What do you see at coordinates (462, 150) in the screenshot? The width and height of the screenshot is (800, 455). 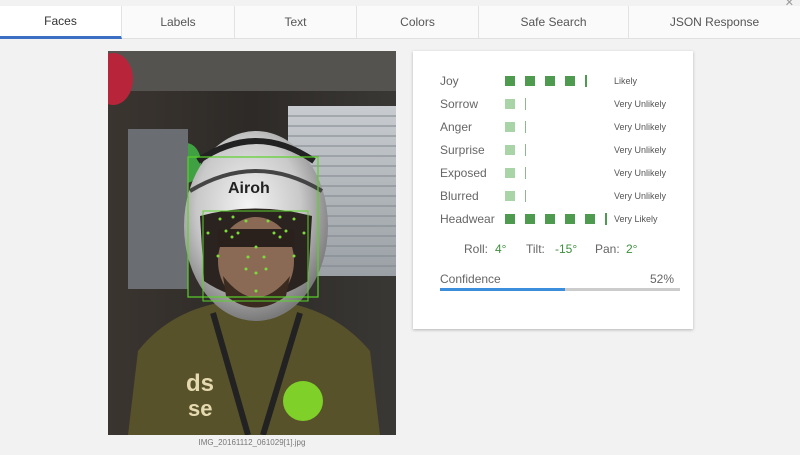 I see `attribute-name: Surprise` at bounding box center [462, 150].